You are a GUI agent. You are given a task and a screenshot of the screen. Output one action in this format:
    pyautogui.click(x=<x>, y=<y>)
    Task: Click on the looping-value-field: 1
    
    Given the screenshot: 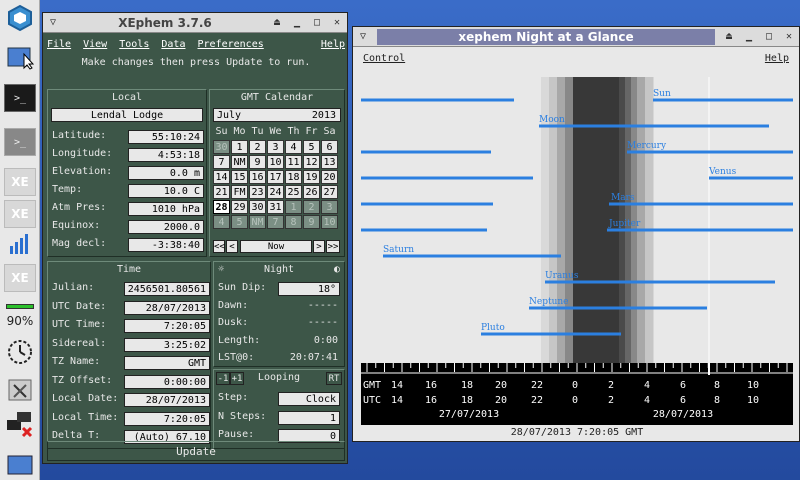 What is the action you would take?
    pyautogui.click(x=309, y=417)
    